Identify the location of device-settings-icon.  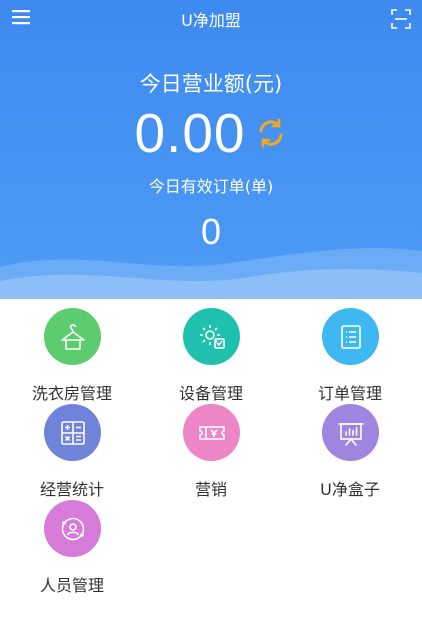
(211, 336).